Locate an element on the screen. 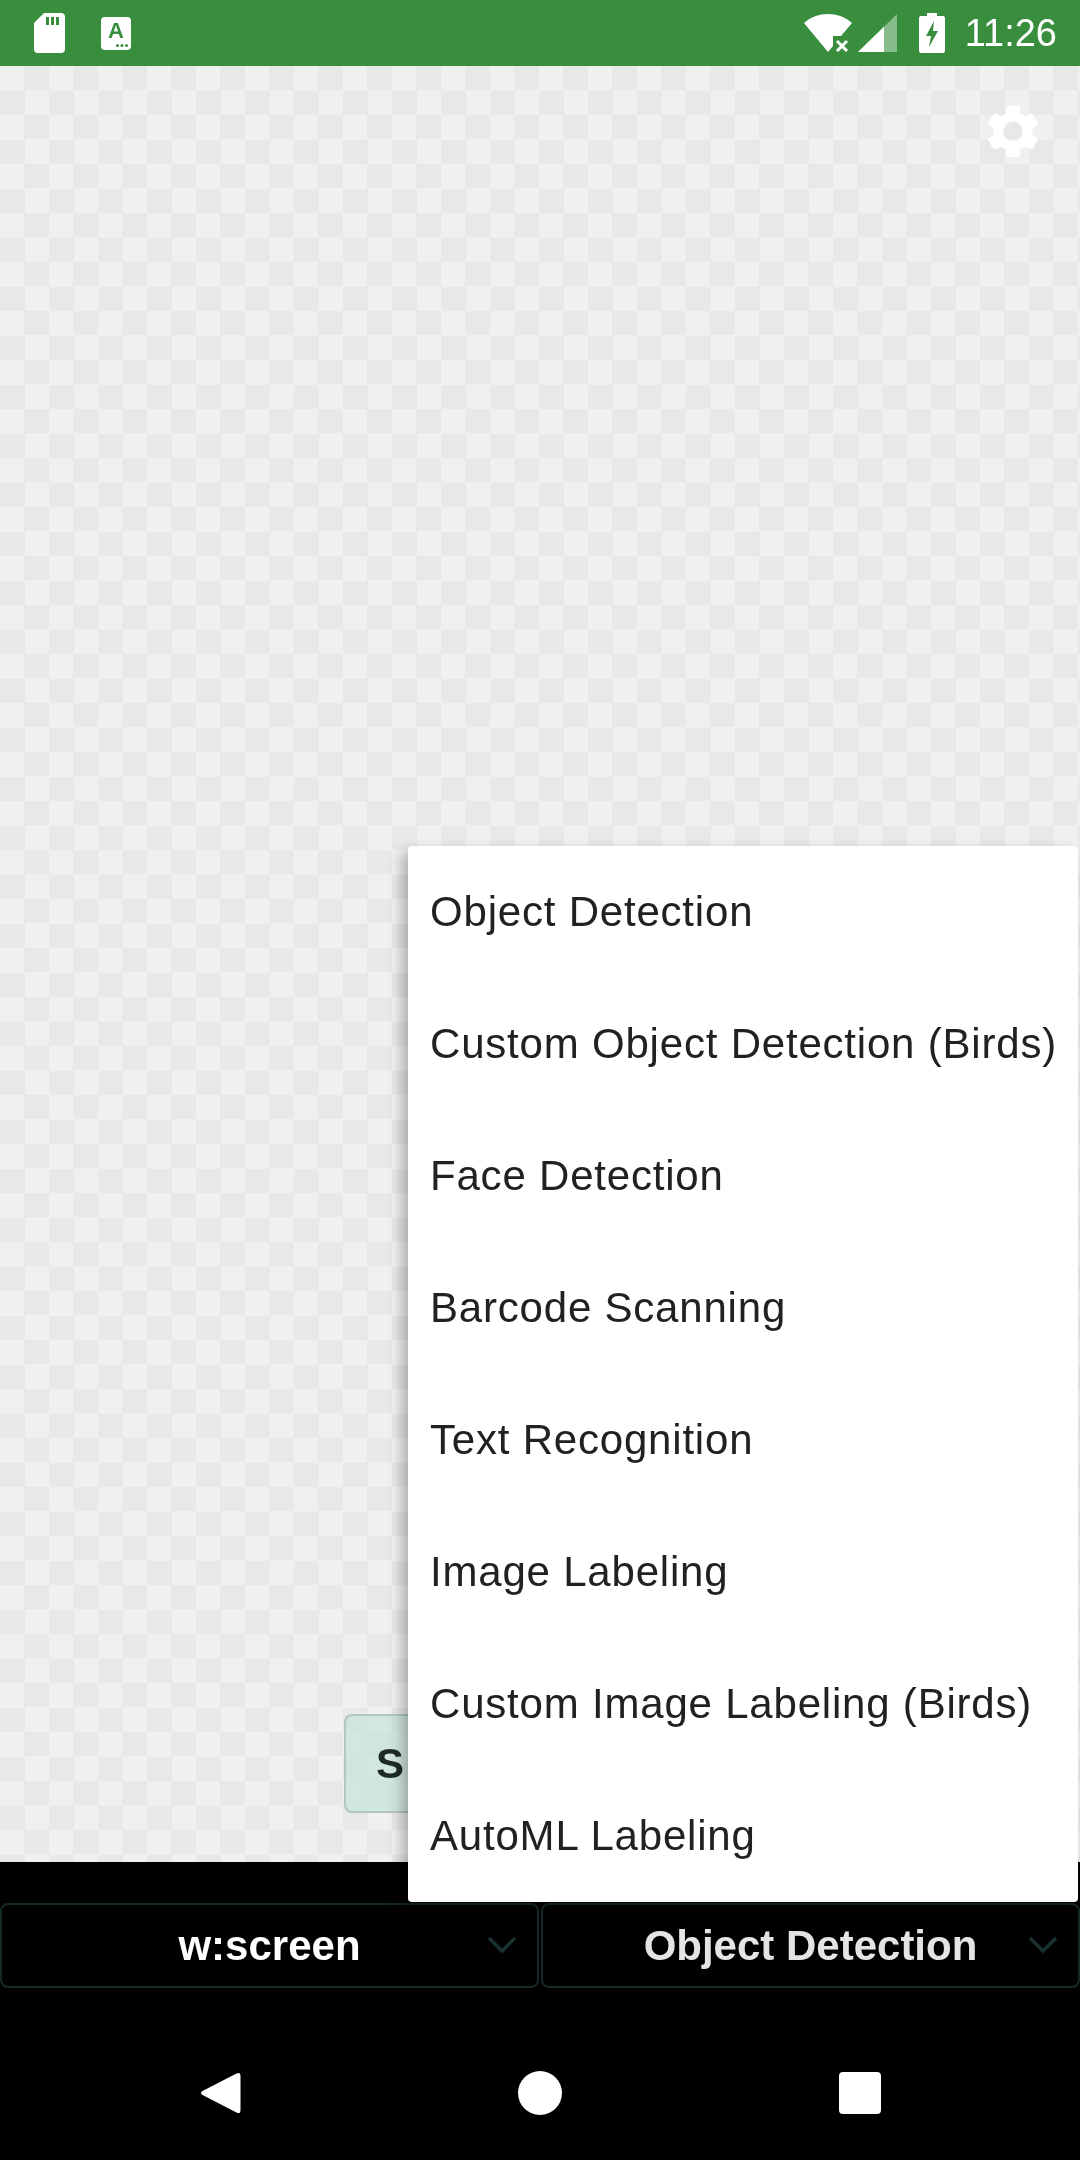 The image size is (1080, 2160). menu-item: Image Labeling is located at coordinates (743, 1572).